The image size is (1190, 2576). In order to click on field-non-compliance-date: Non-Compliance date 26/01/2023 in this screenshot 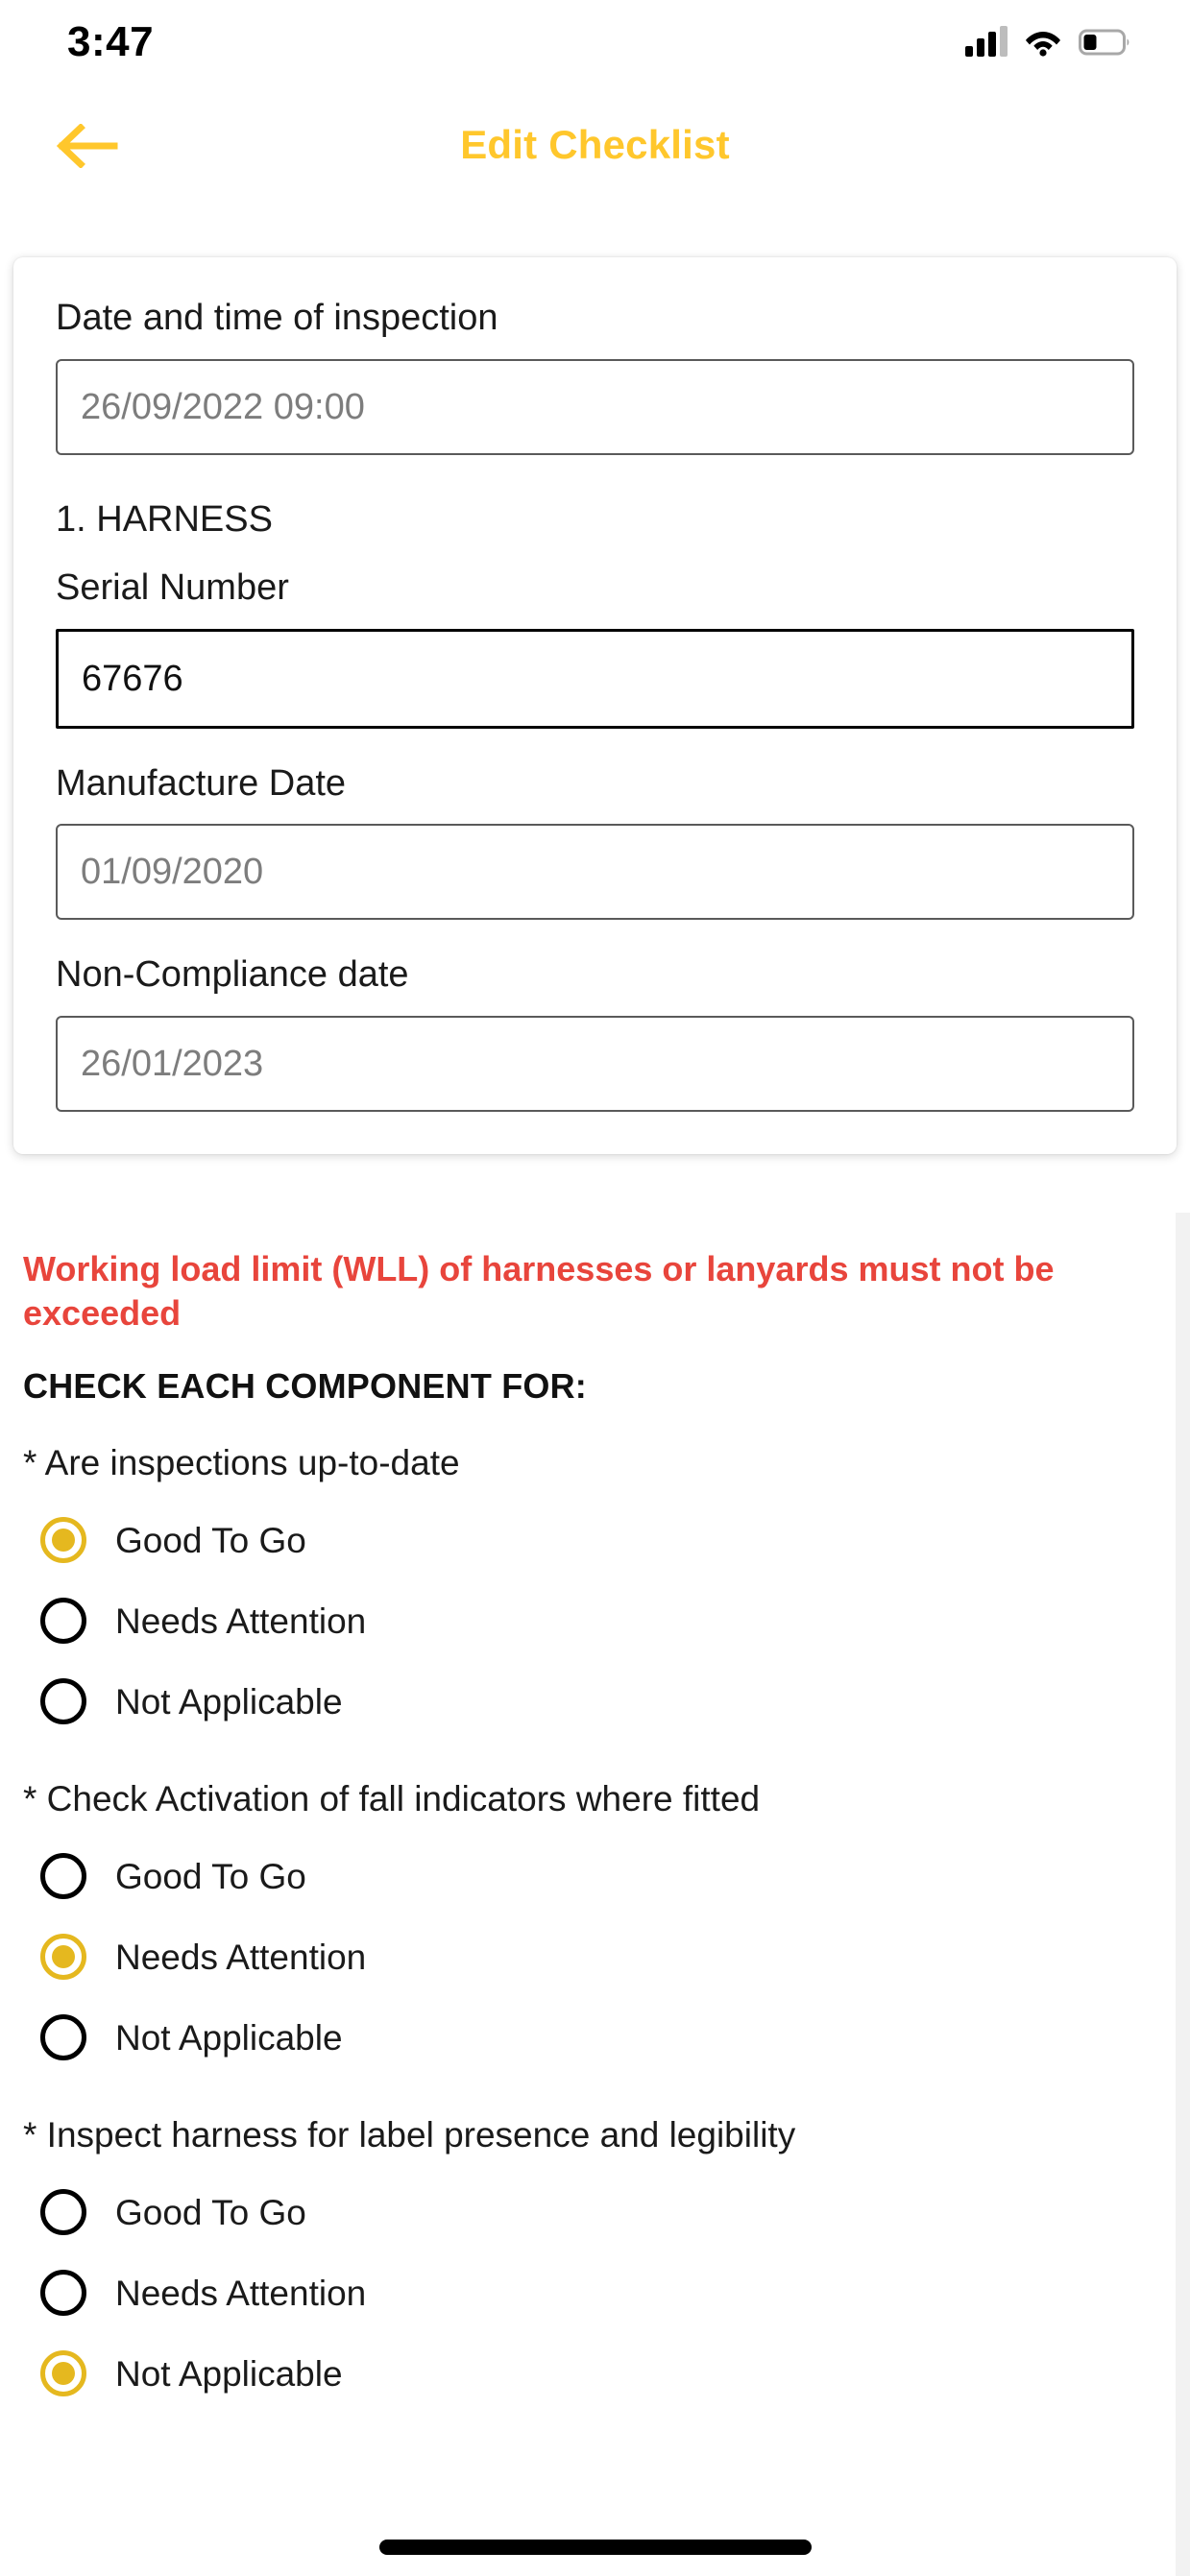, I will do `click(595, 1032)`.